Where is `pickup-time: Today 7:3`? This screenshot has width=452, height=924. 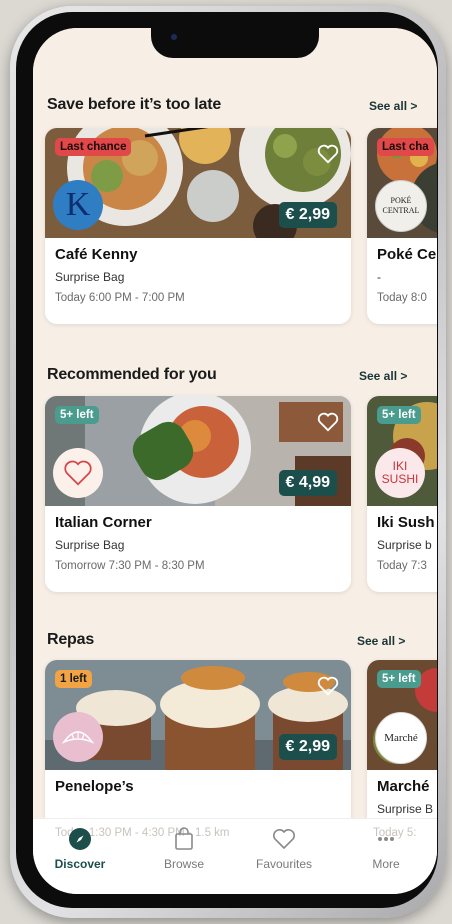 pickup-time: Today 7:3 is located at coordinates (402, 566).